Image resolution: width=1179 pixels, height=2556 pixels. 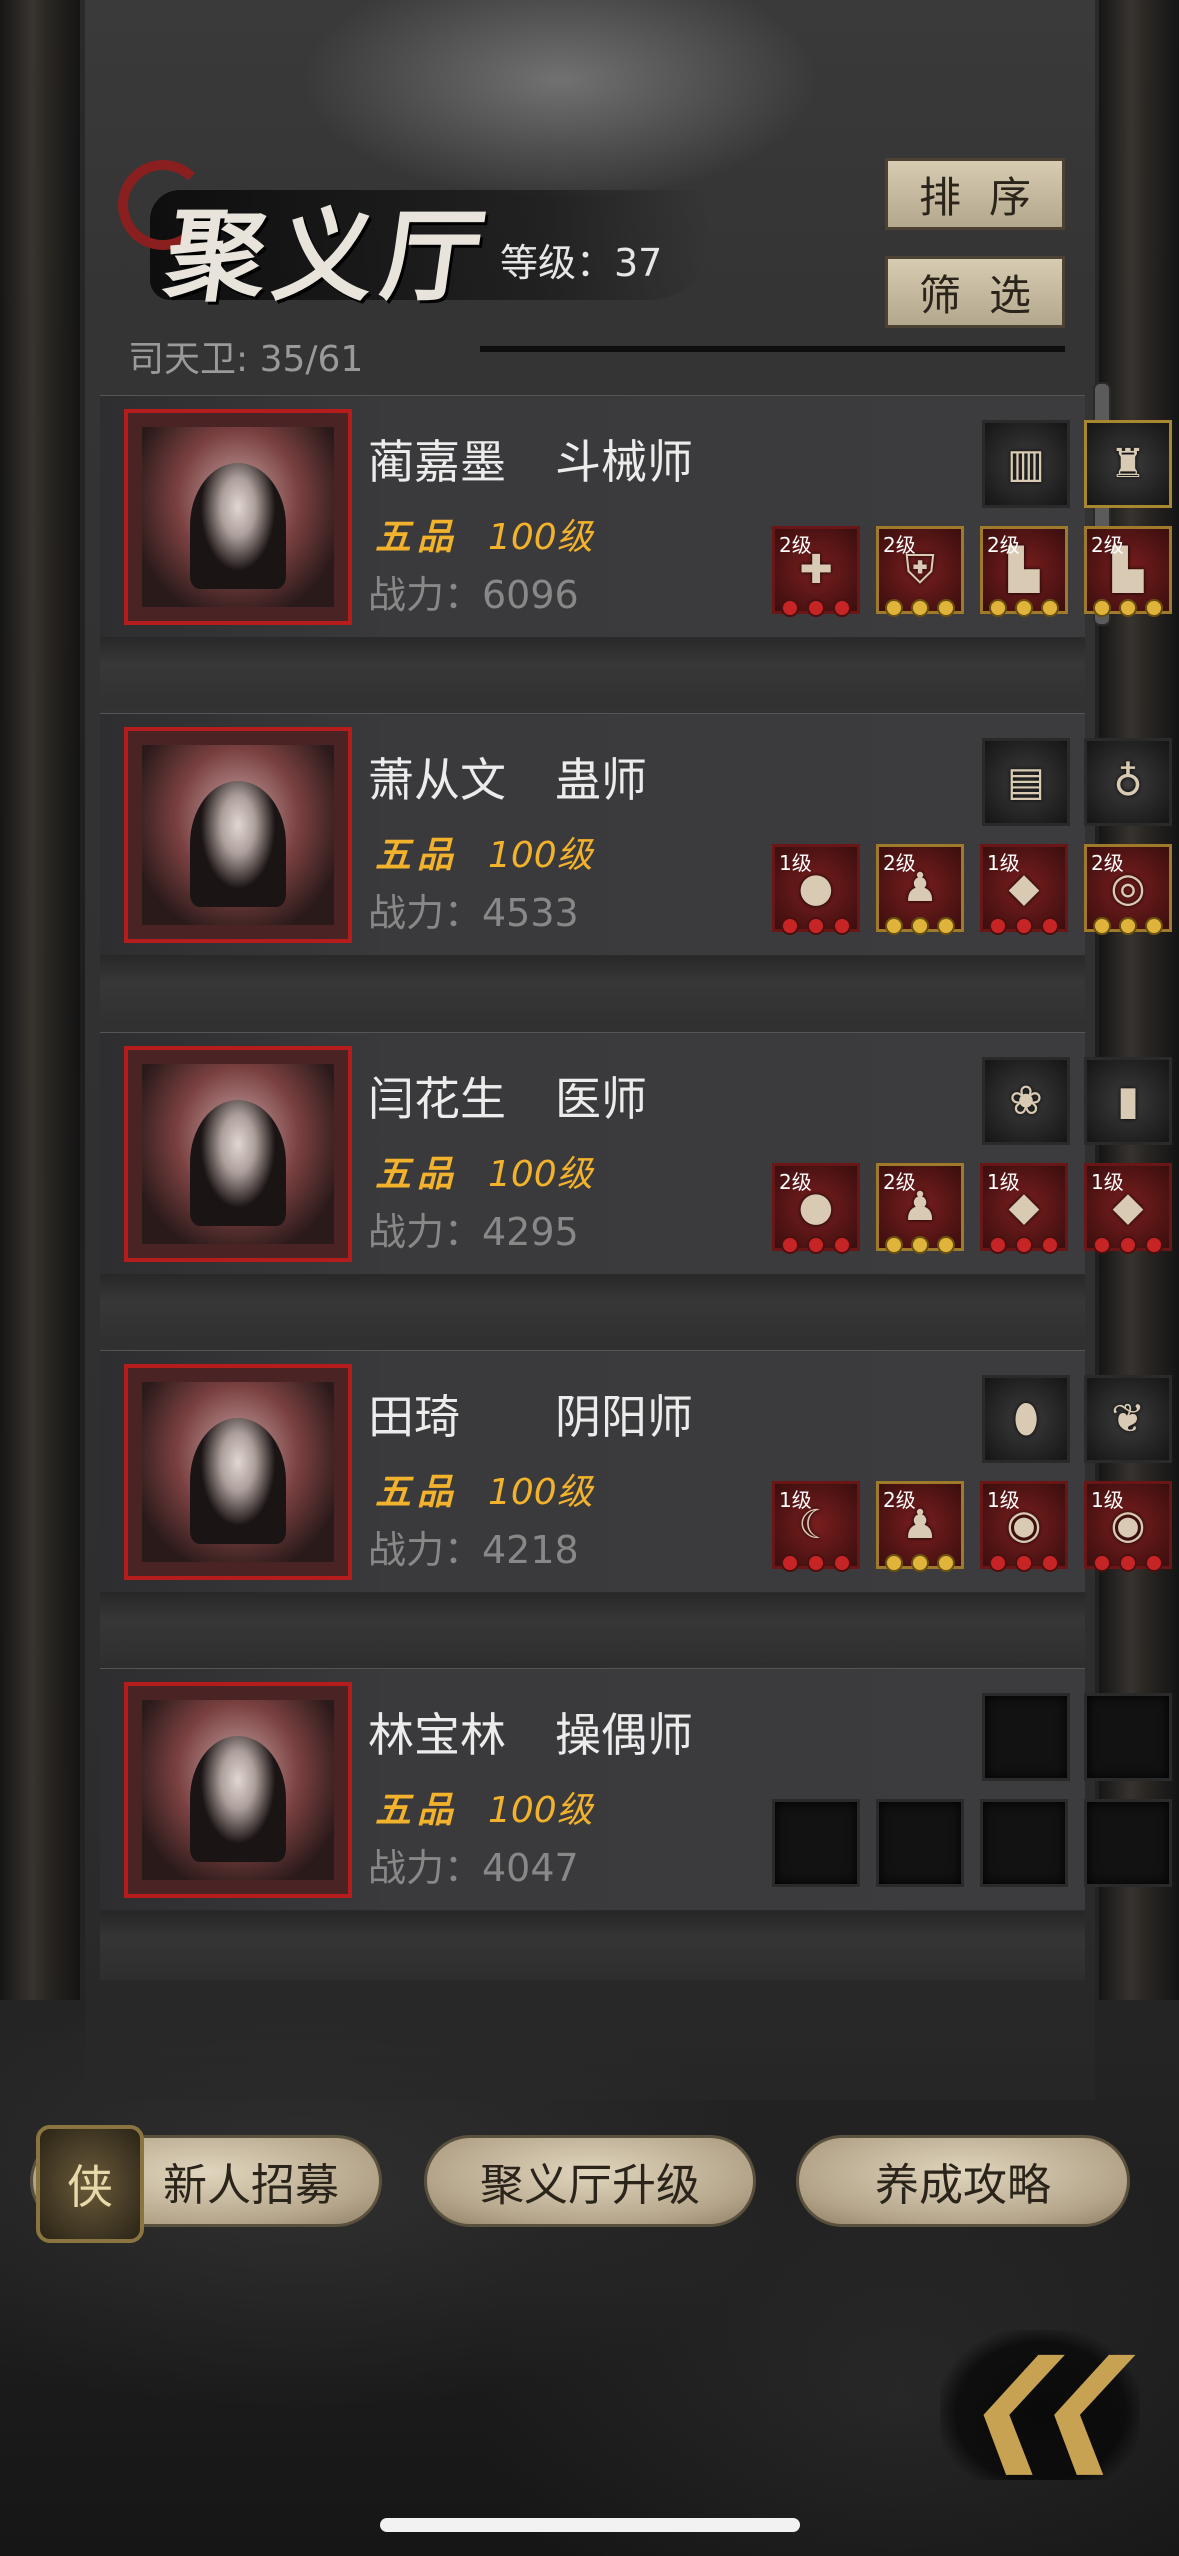 I want to click on equipment-slot: 2级 ◎, so click(x=1128, y=889).